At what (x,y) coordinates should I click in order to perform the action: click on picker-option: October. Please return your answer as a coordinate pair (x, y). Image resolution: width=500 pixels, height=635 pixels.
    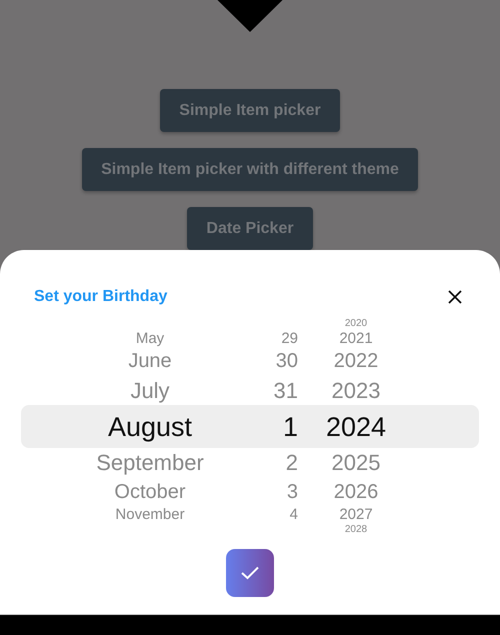
    Looking at the image, I should click on (150, 492).